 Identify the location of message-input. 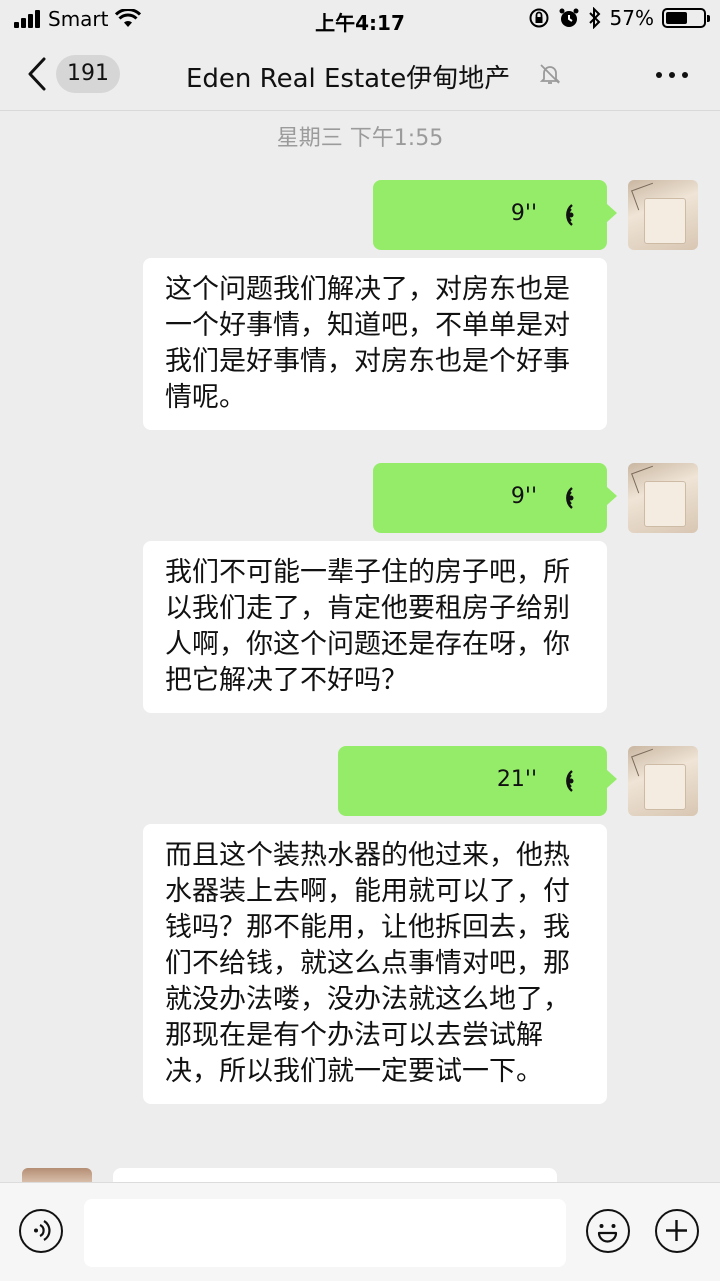
(325, 1233).